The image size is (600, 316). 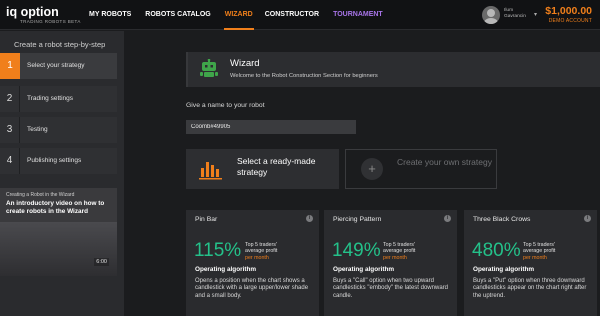 What do you see at coordinates (358, 15) in the screenshot?
I see `nav-tournament: TOURNAMENT` at bounding box center [358, 15].